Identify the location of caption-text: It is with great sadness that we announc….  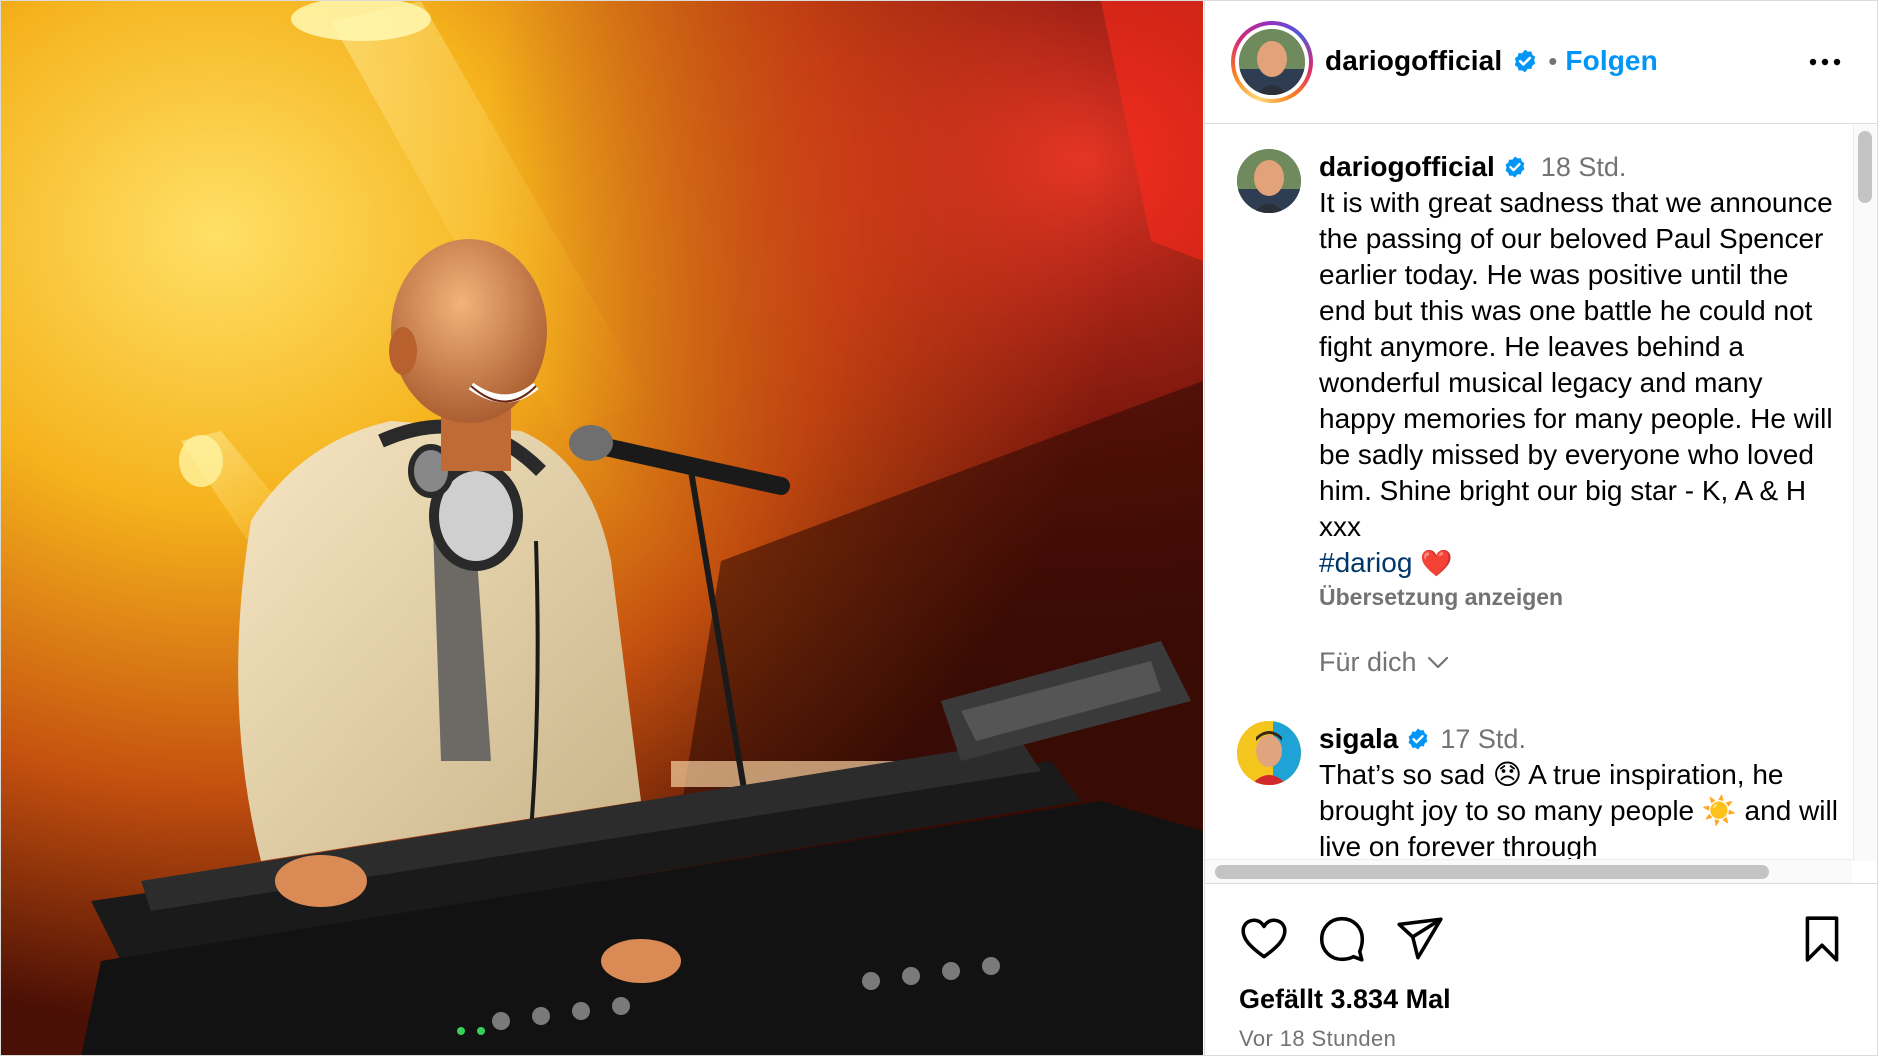
(1580, 364).